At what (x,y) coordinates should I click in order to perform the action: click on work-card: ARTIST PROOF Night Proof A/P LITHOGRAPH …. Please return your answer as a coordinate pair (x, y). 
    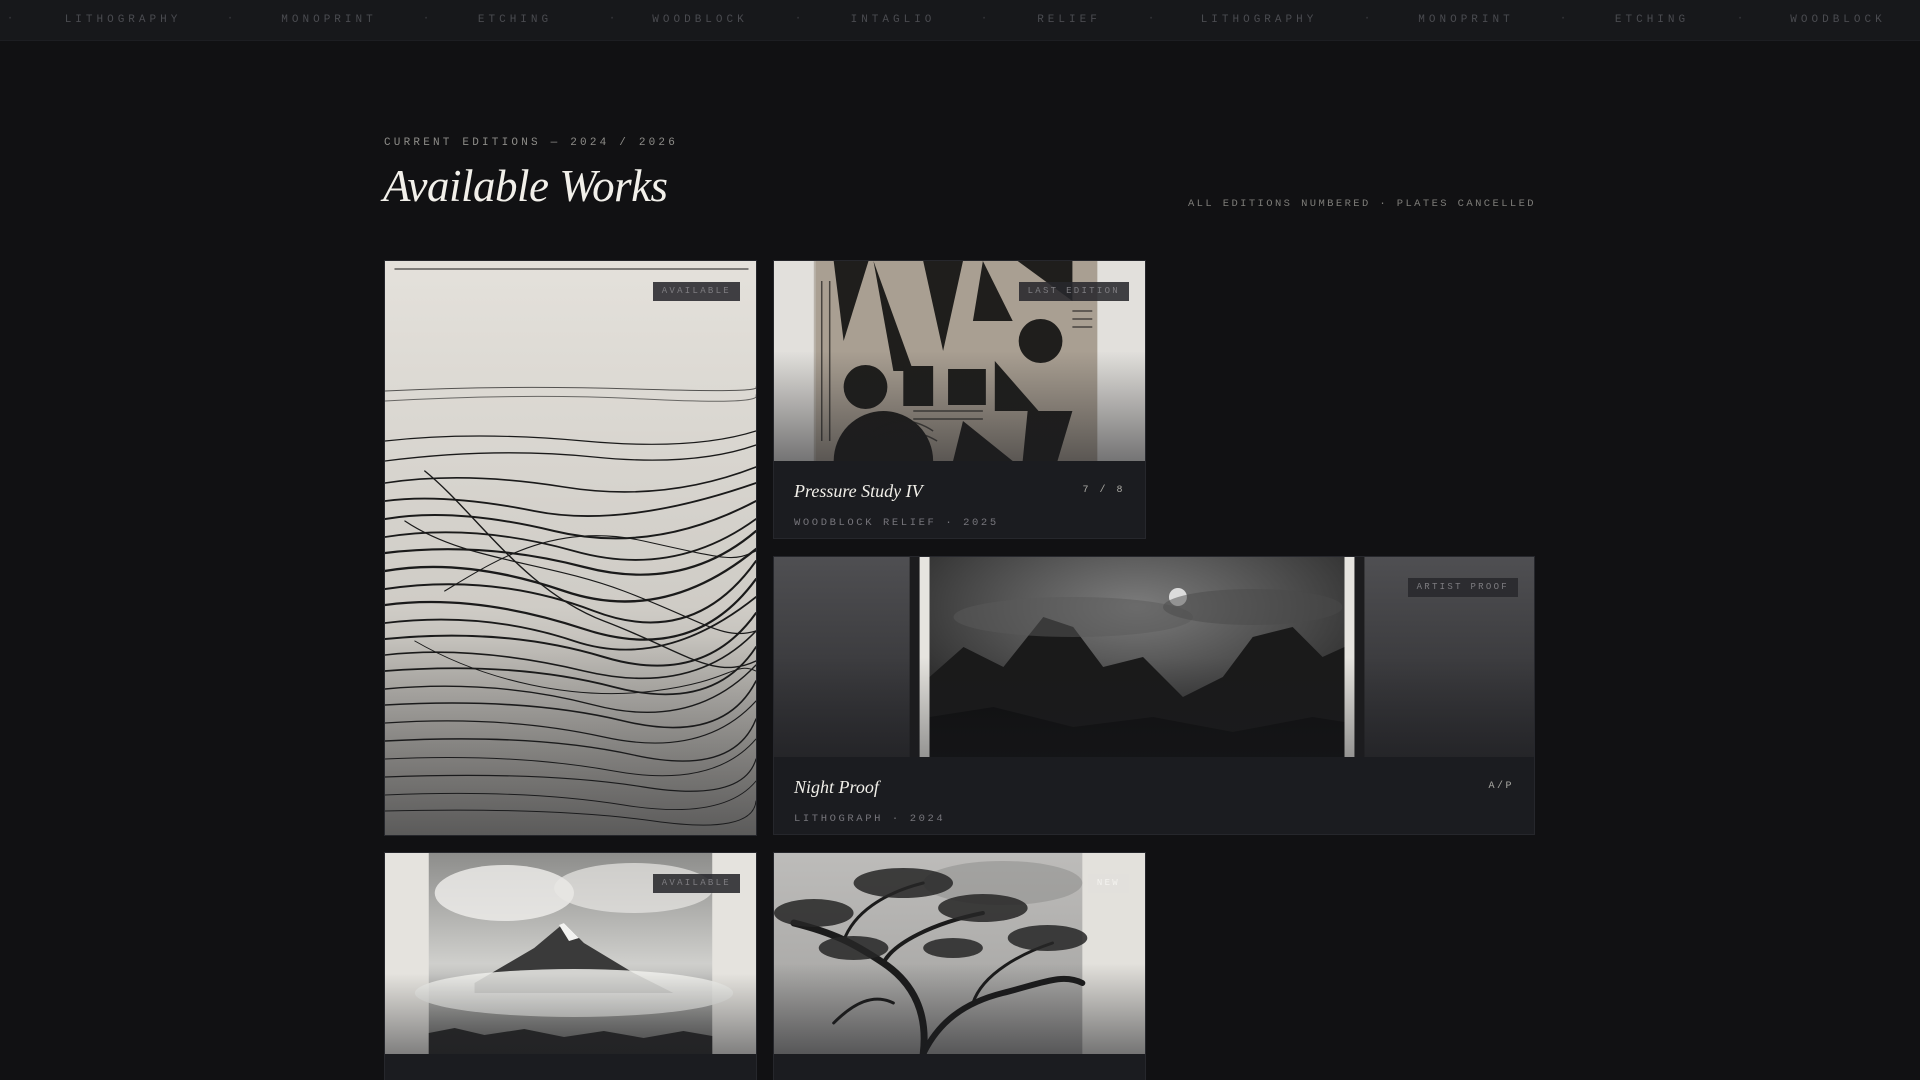
    Looking at the image, I should click on (1154, 695).